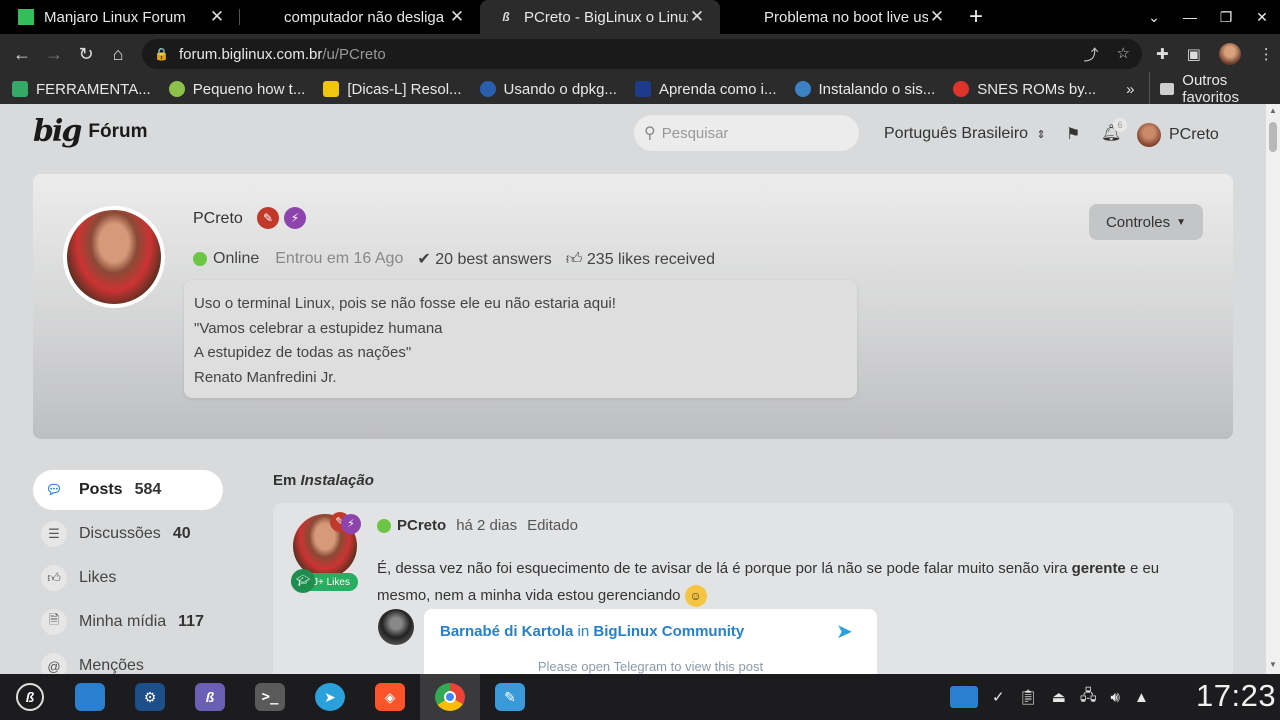 Image resolution: width=1280 pixels, height=720 pixels. Describe the element at coordinates (1194, 135) in the screenshot. I see `current-user-name: PCreto` at that location.